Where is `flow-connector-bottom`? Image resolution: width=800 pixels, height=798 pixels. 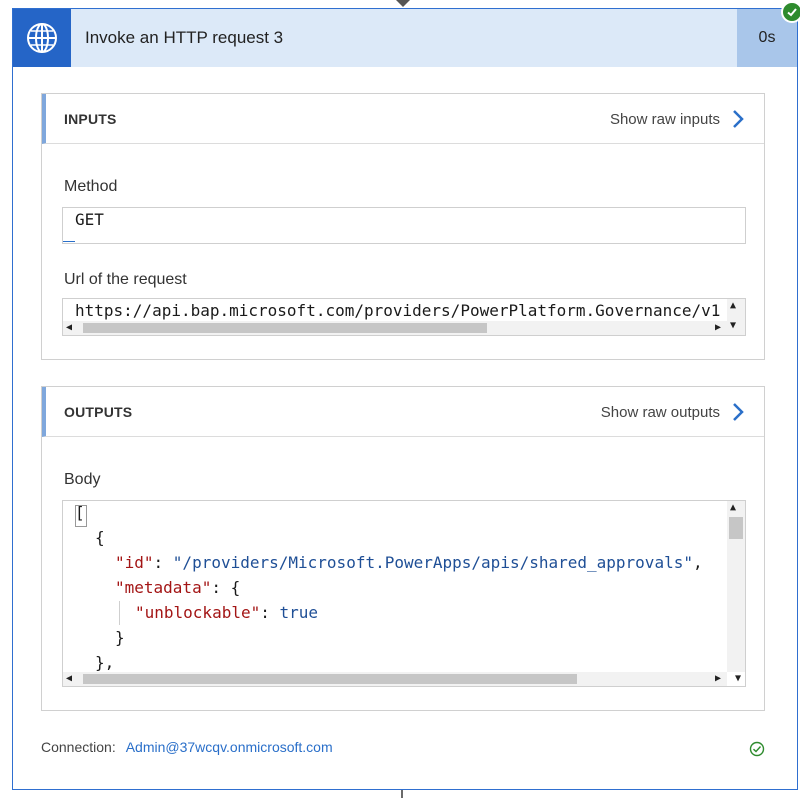 flow-connector-bottom is located at coordinates (402, 794).